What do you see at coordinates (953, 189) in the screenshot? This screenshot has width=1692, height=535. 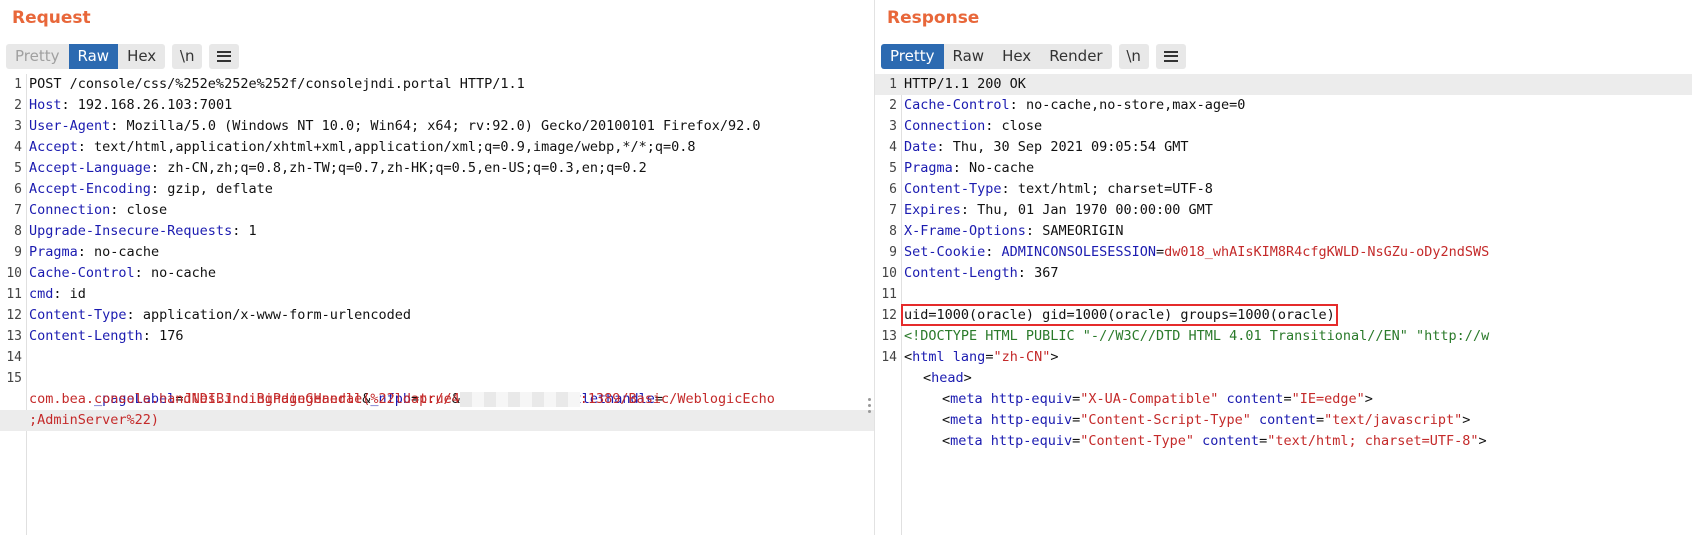 I see `header-name: Content-Type` at bounding box center [953, 189].